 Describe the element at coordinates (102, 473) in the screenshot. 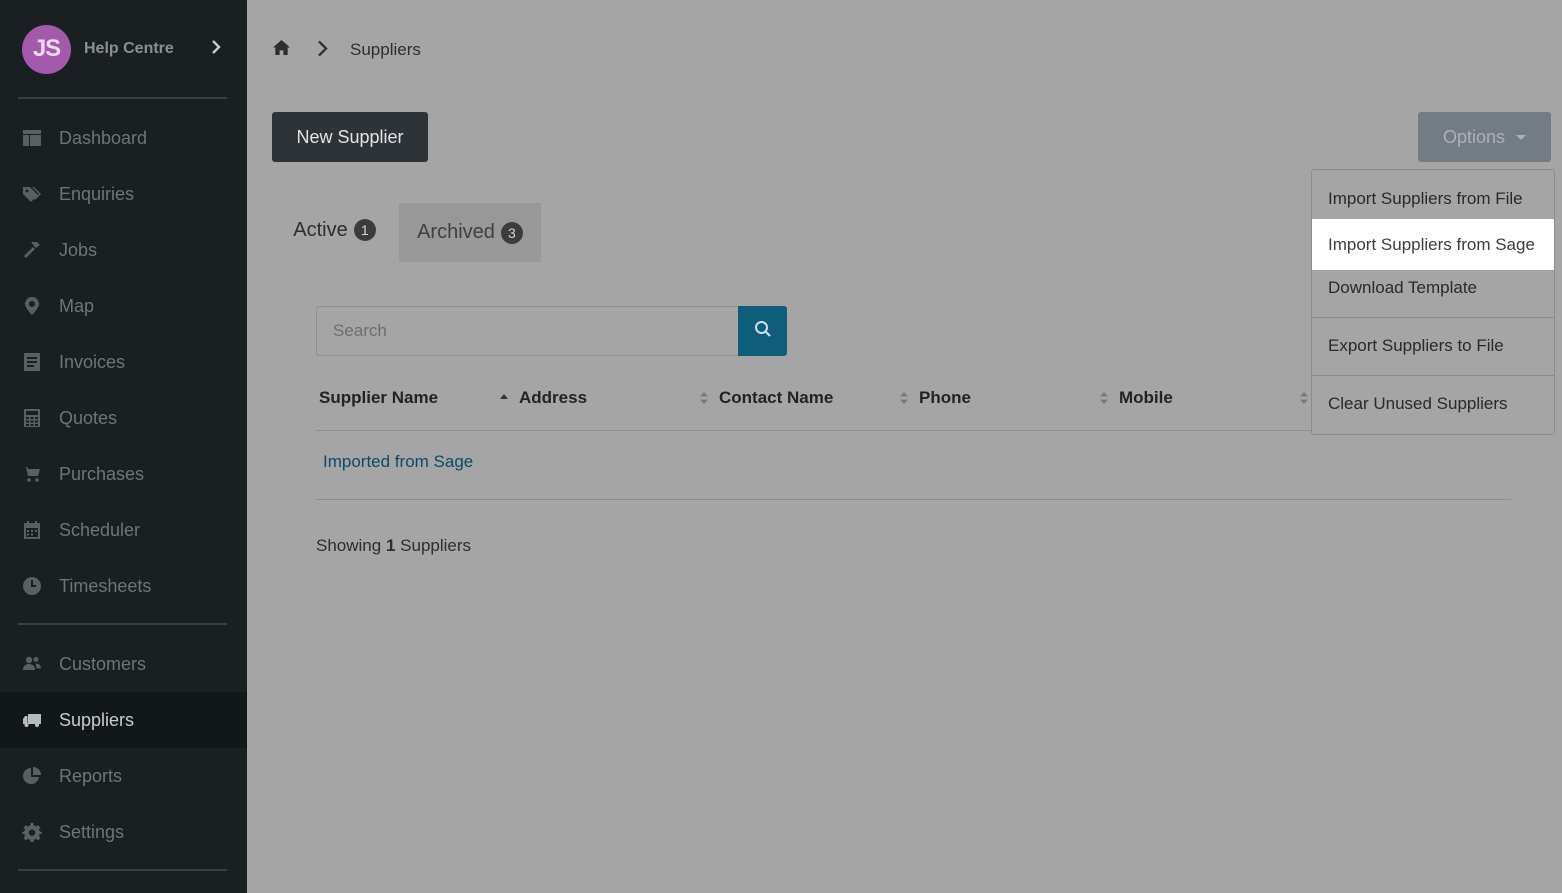

I see `sidebar-item-label: Purchases` at that location.